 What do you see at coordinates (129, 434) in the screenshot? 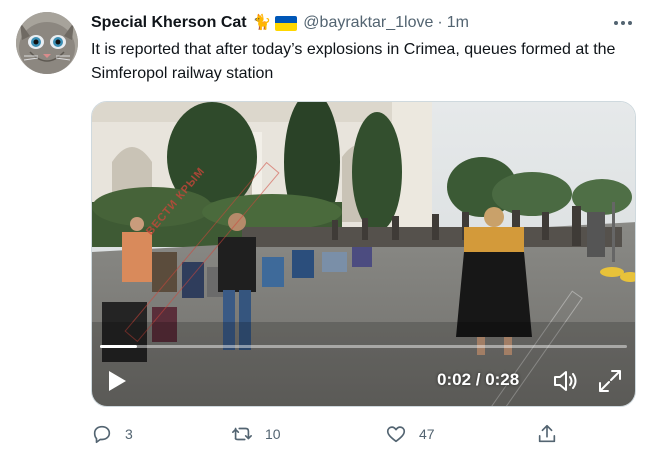
I see `reply-count: 3` at bounding box center [129, 434].